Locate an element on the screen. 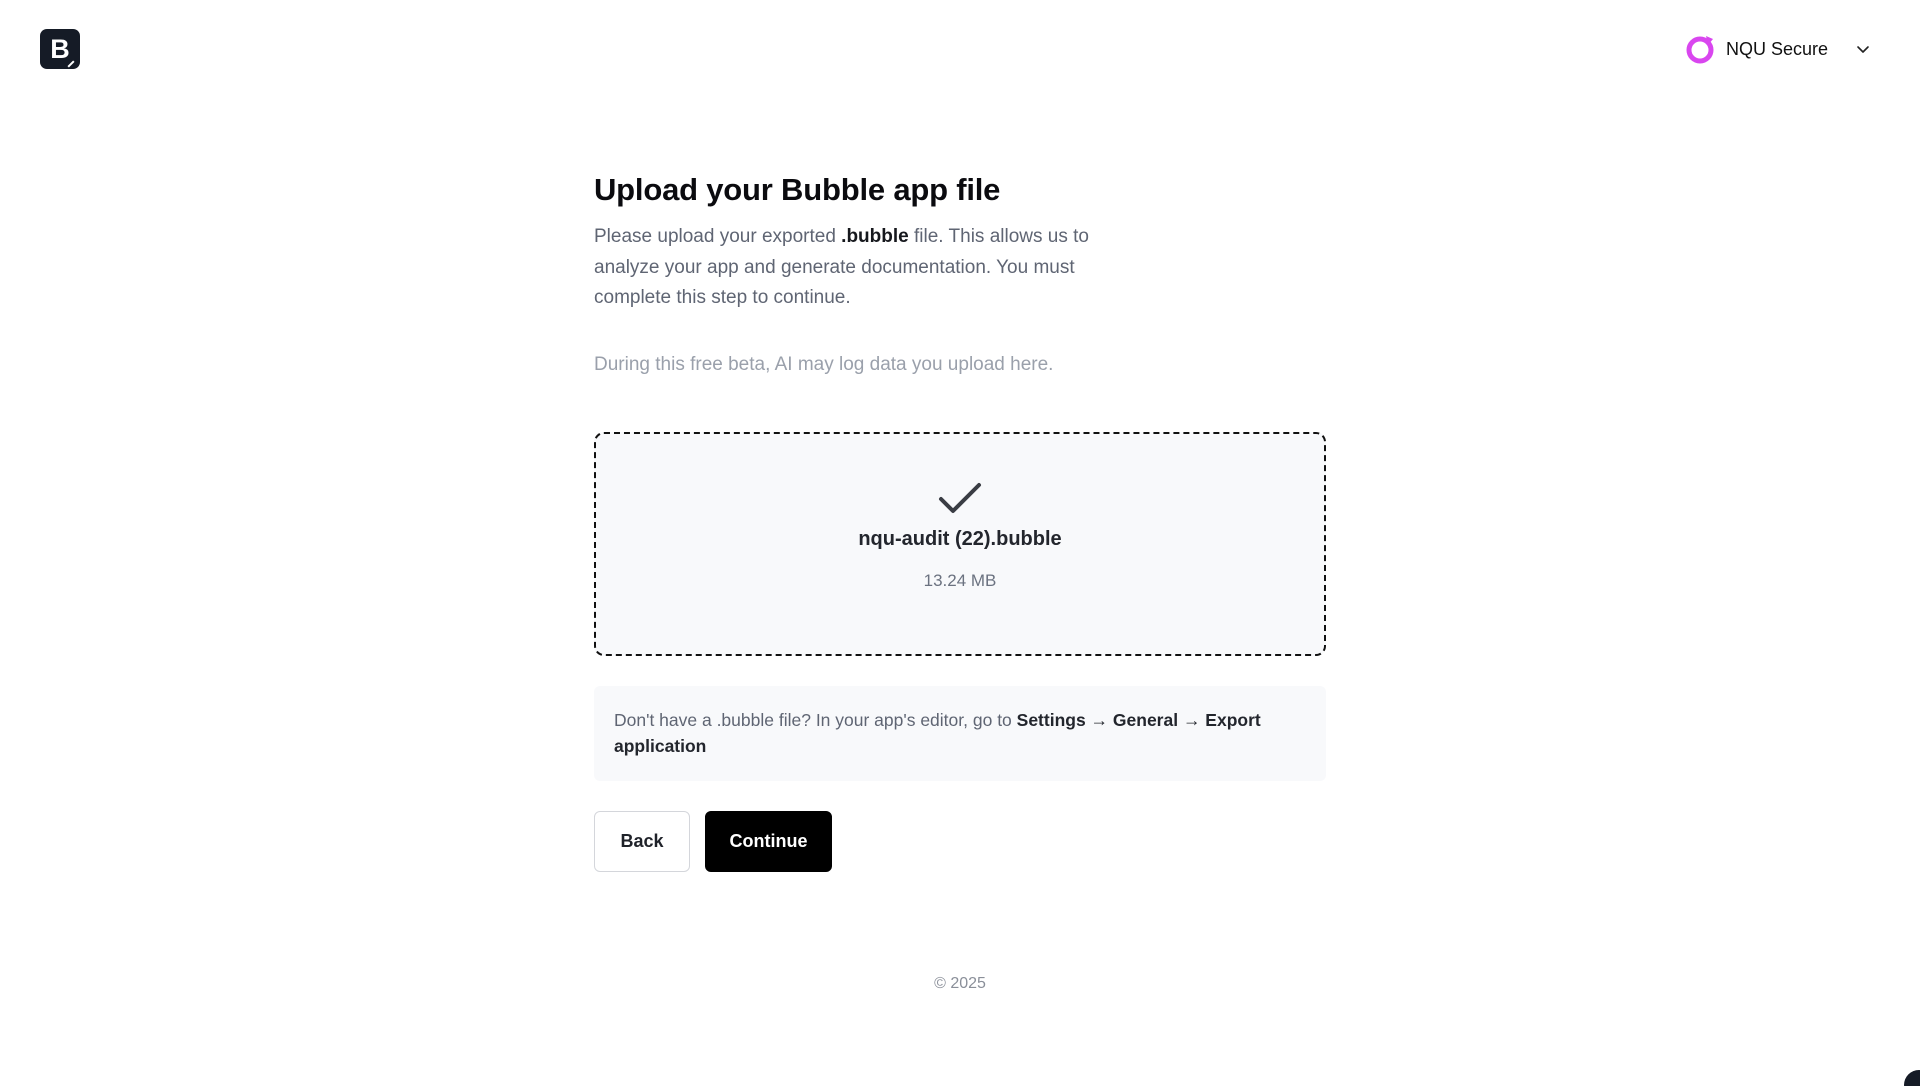 Image resolution: width=1920 pixels, height=1086 pixels. chat-launcher-button is located at coordinates (1912, 1078).